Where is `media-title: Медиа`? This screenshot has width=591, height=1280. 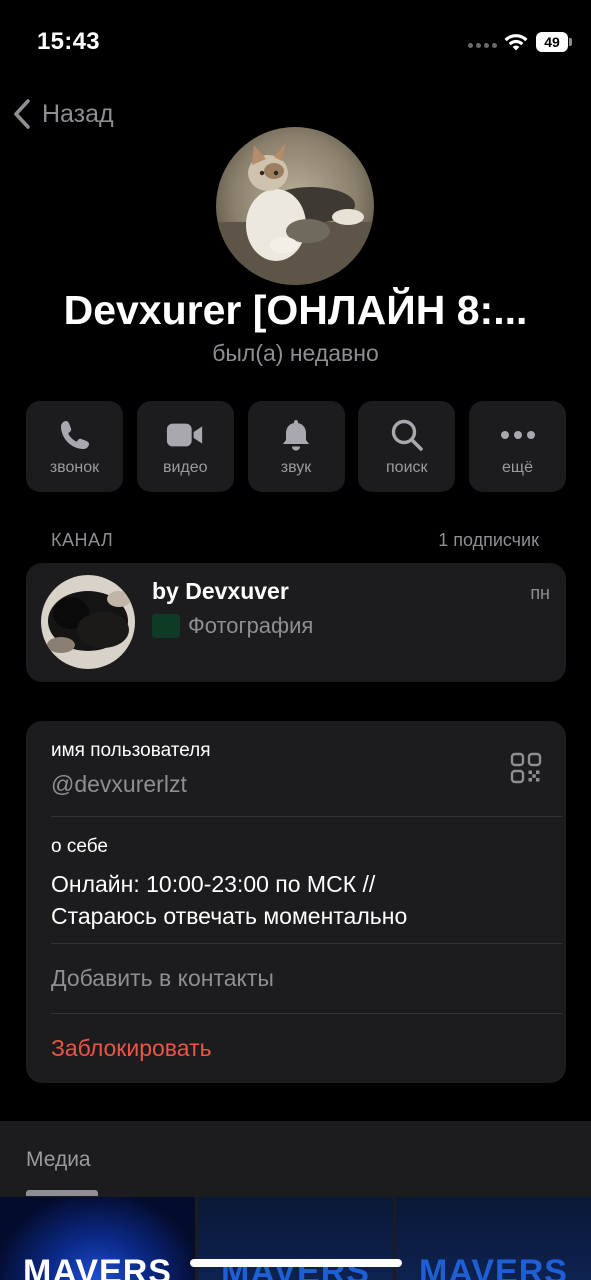
media-title: Медиа is located at coordinates (58, 1160).